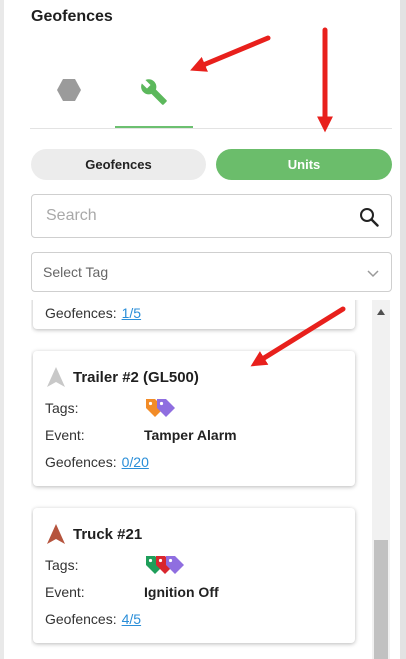  What do you see at coordinates (381, 479) in the screenshot?
I see `list-scrollbar` at bounding box center [381, 479].